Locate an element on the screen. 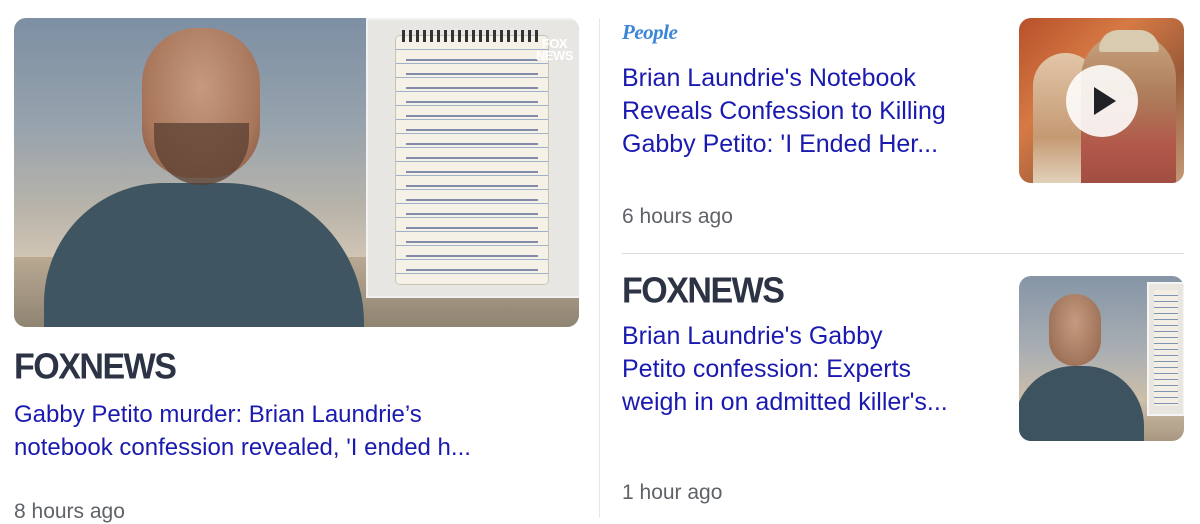 This screenshot has width=1200, height=524. handwriting is located at coordinates (472, 163).